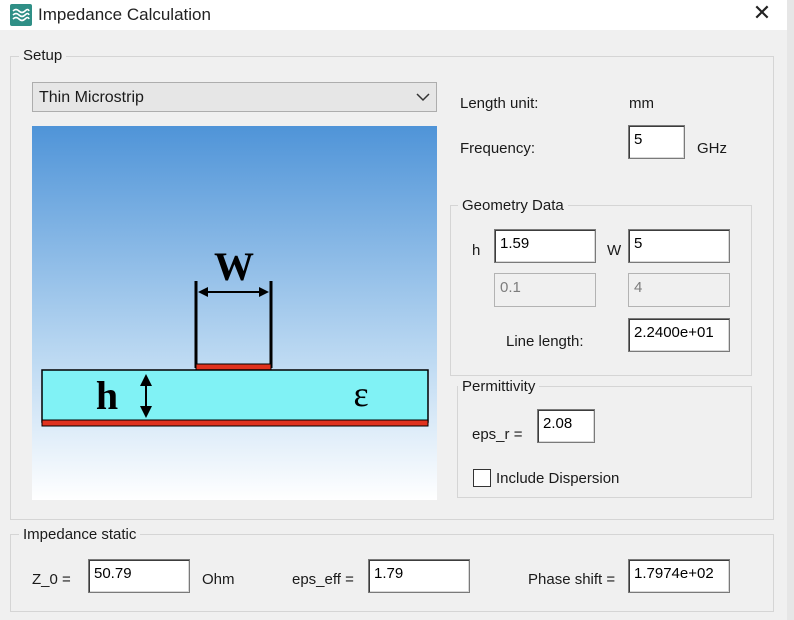 This screenshot has height=620, width=794. What do you see at coordinates (679, 246) in the screenshot?
I see `width-input: 5` at bounding box center [679, 246].